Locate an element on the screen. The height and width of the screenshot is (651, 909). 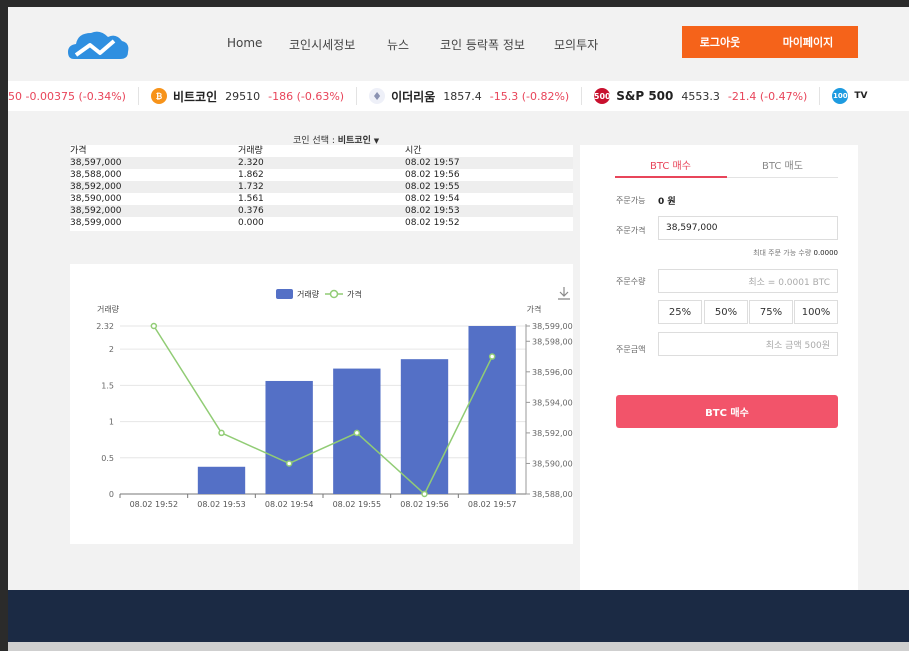
max-qty-label: 최대 주문 가능 수량 is located at coordinates (782, 253).